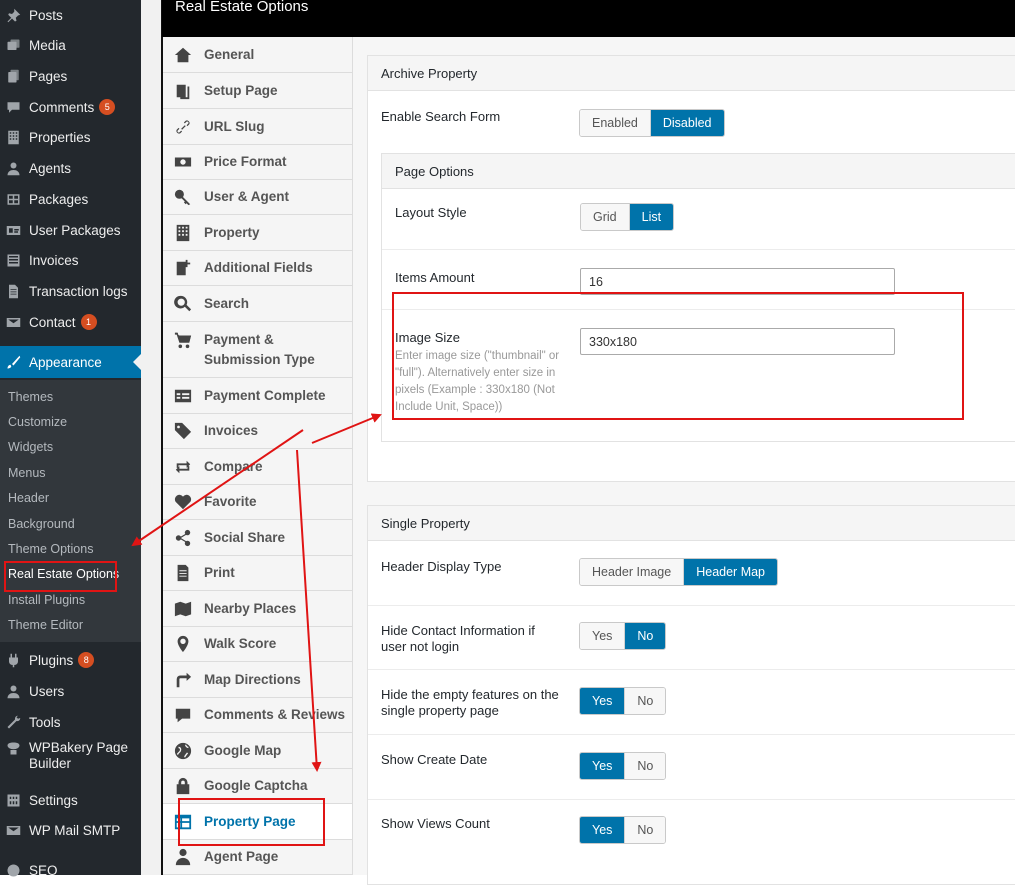 The height and width of the screenshot is (885, 1015). What do you see at coordinates (257, 91) in the screenshot?
I see `options-tab-setup-page: Setup Page` at bounding box center [257, 91].